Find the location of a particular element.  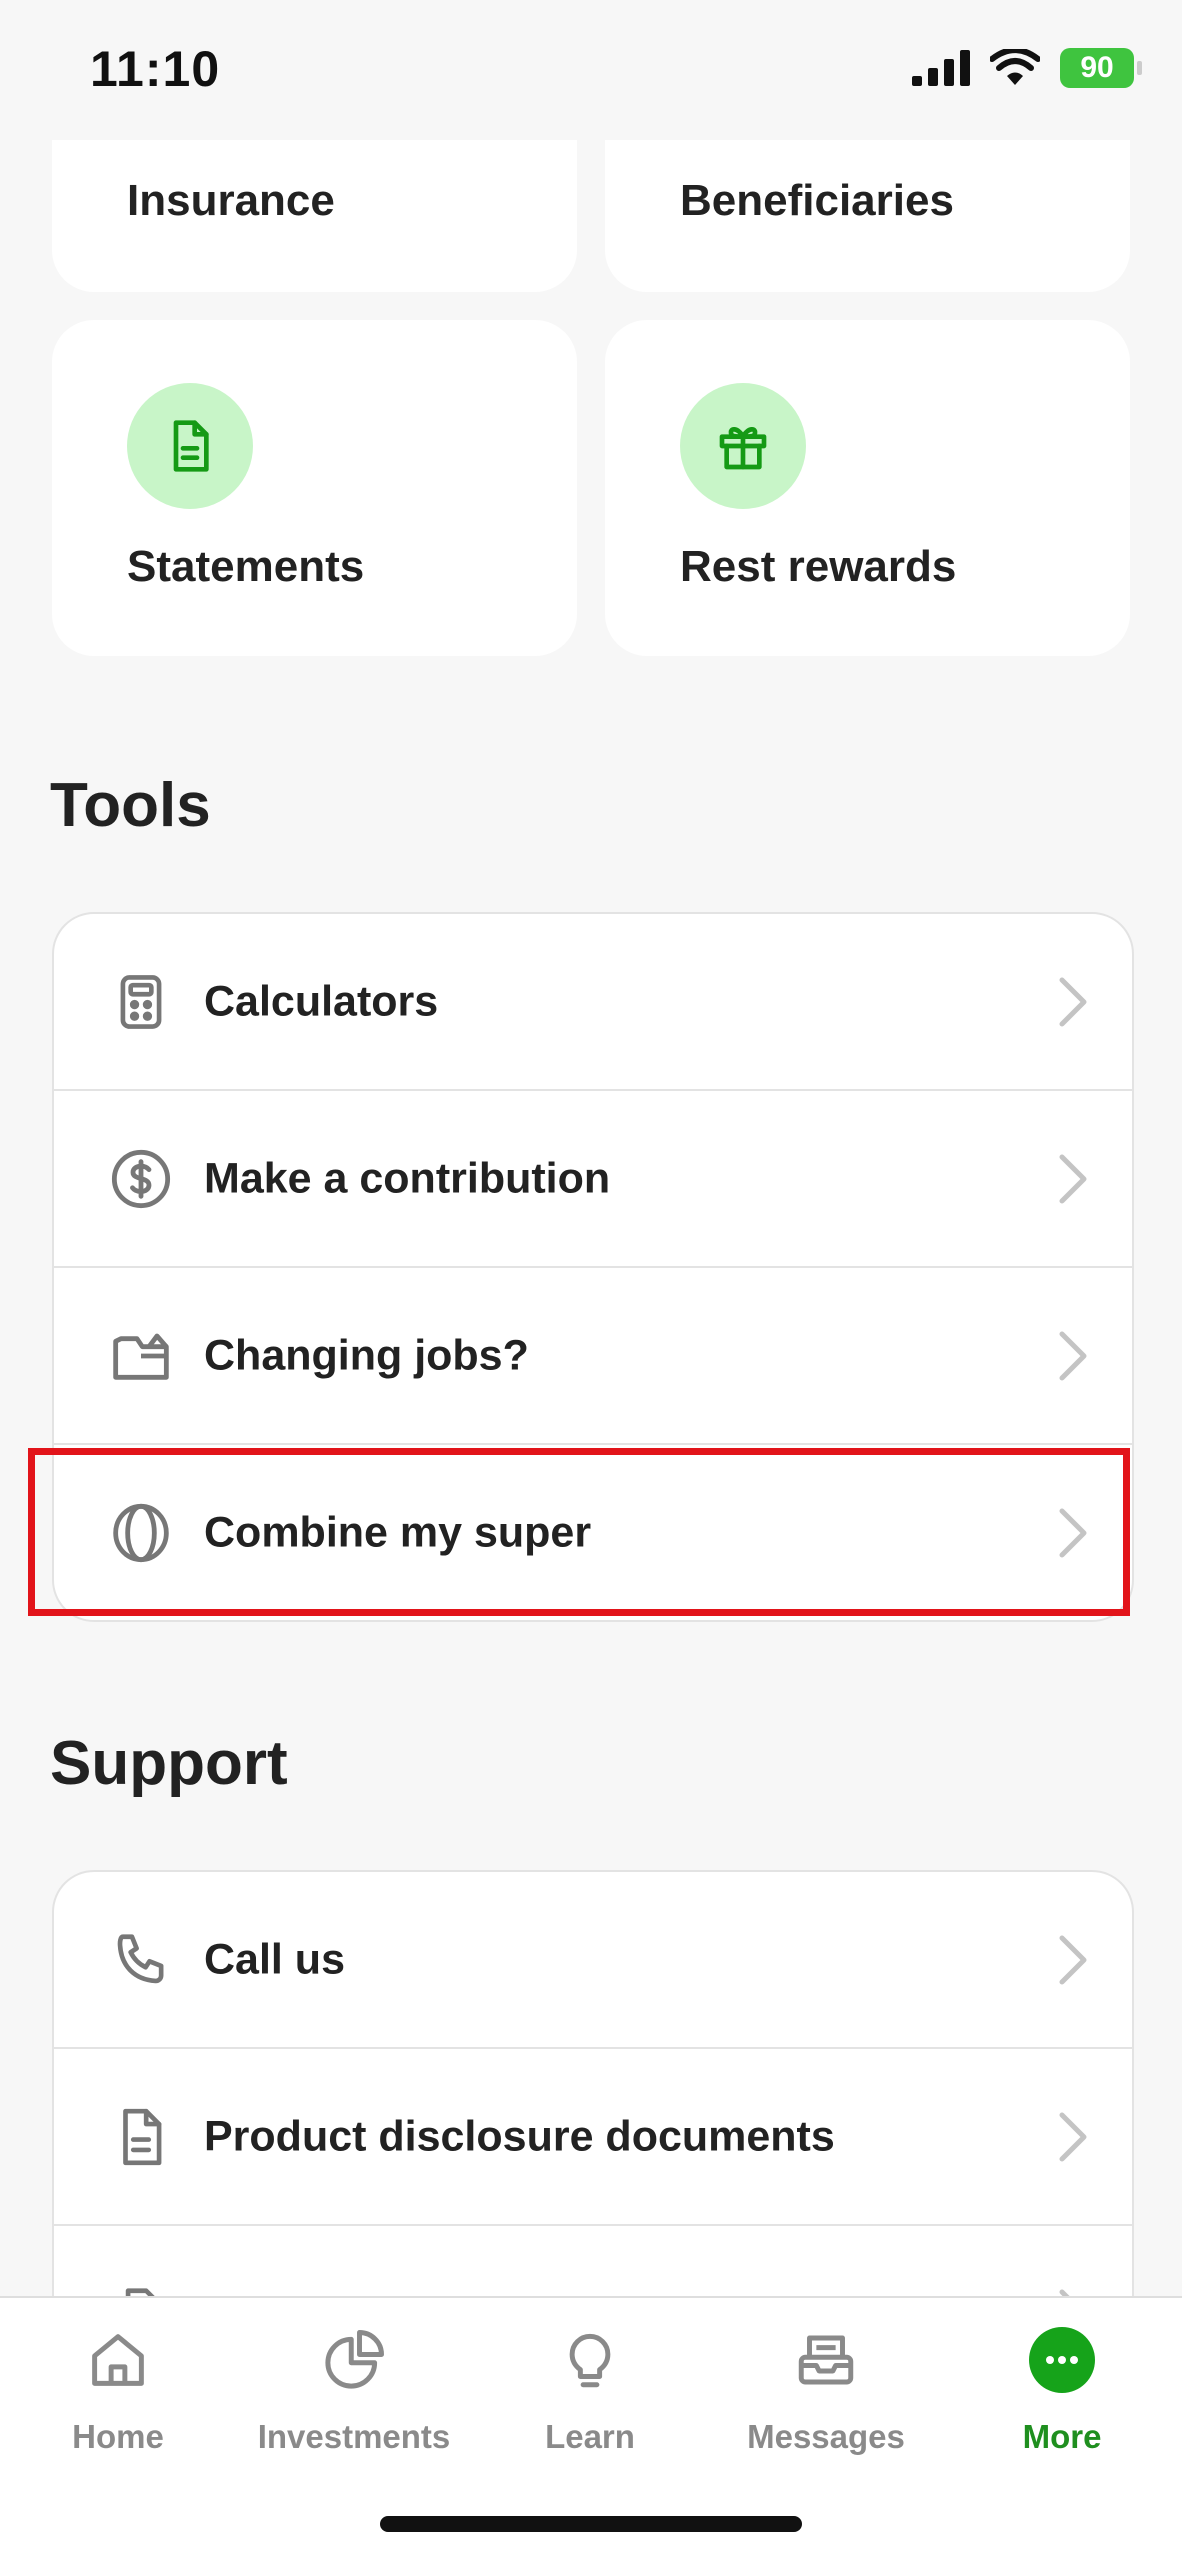

tile-rest-rewards: Rest rewards is located at coordinates (867, 488).